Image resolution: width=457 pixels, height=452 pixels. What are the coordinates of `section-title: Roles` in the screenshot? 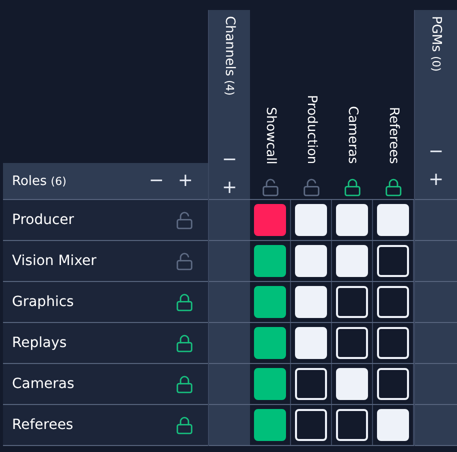 It's located at (29, 181).